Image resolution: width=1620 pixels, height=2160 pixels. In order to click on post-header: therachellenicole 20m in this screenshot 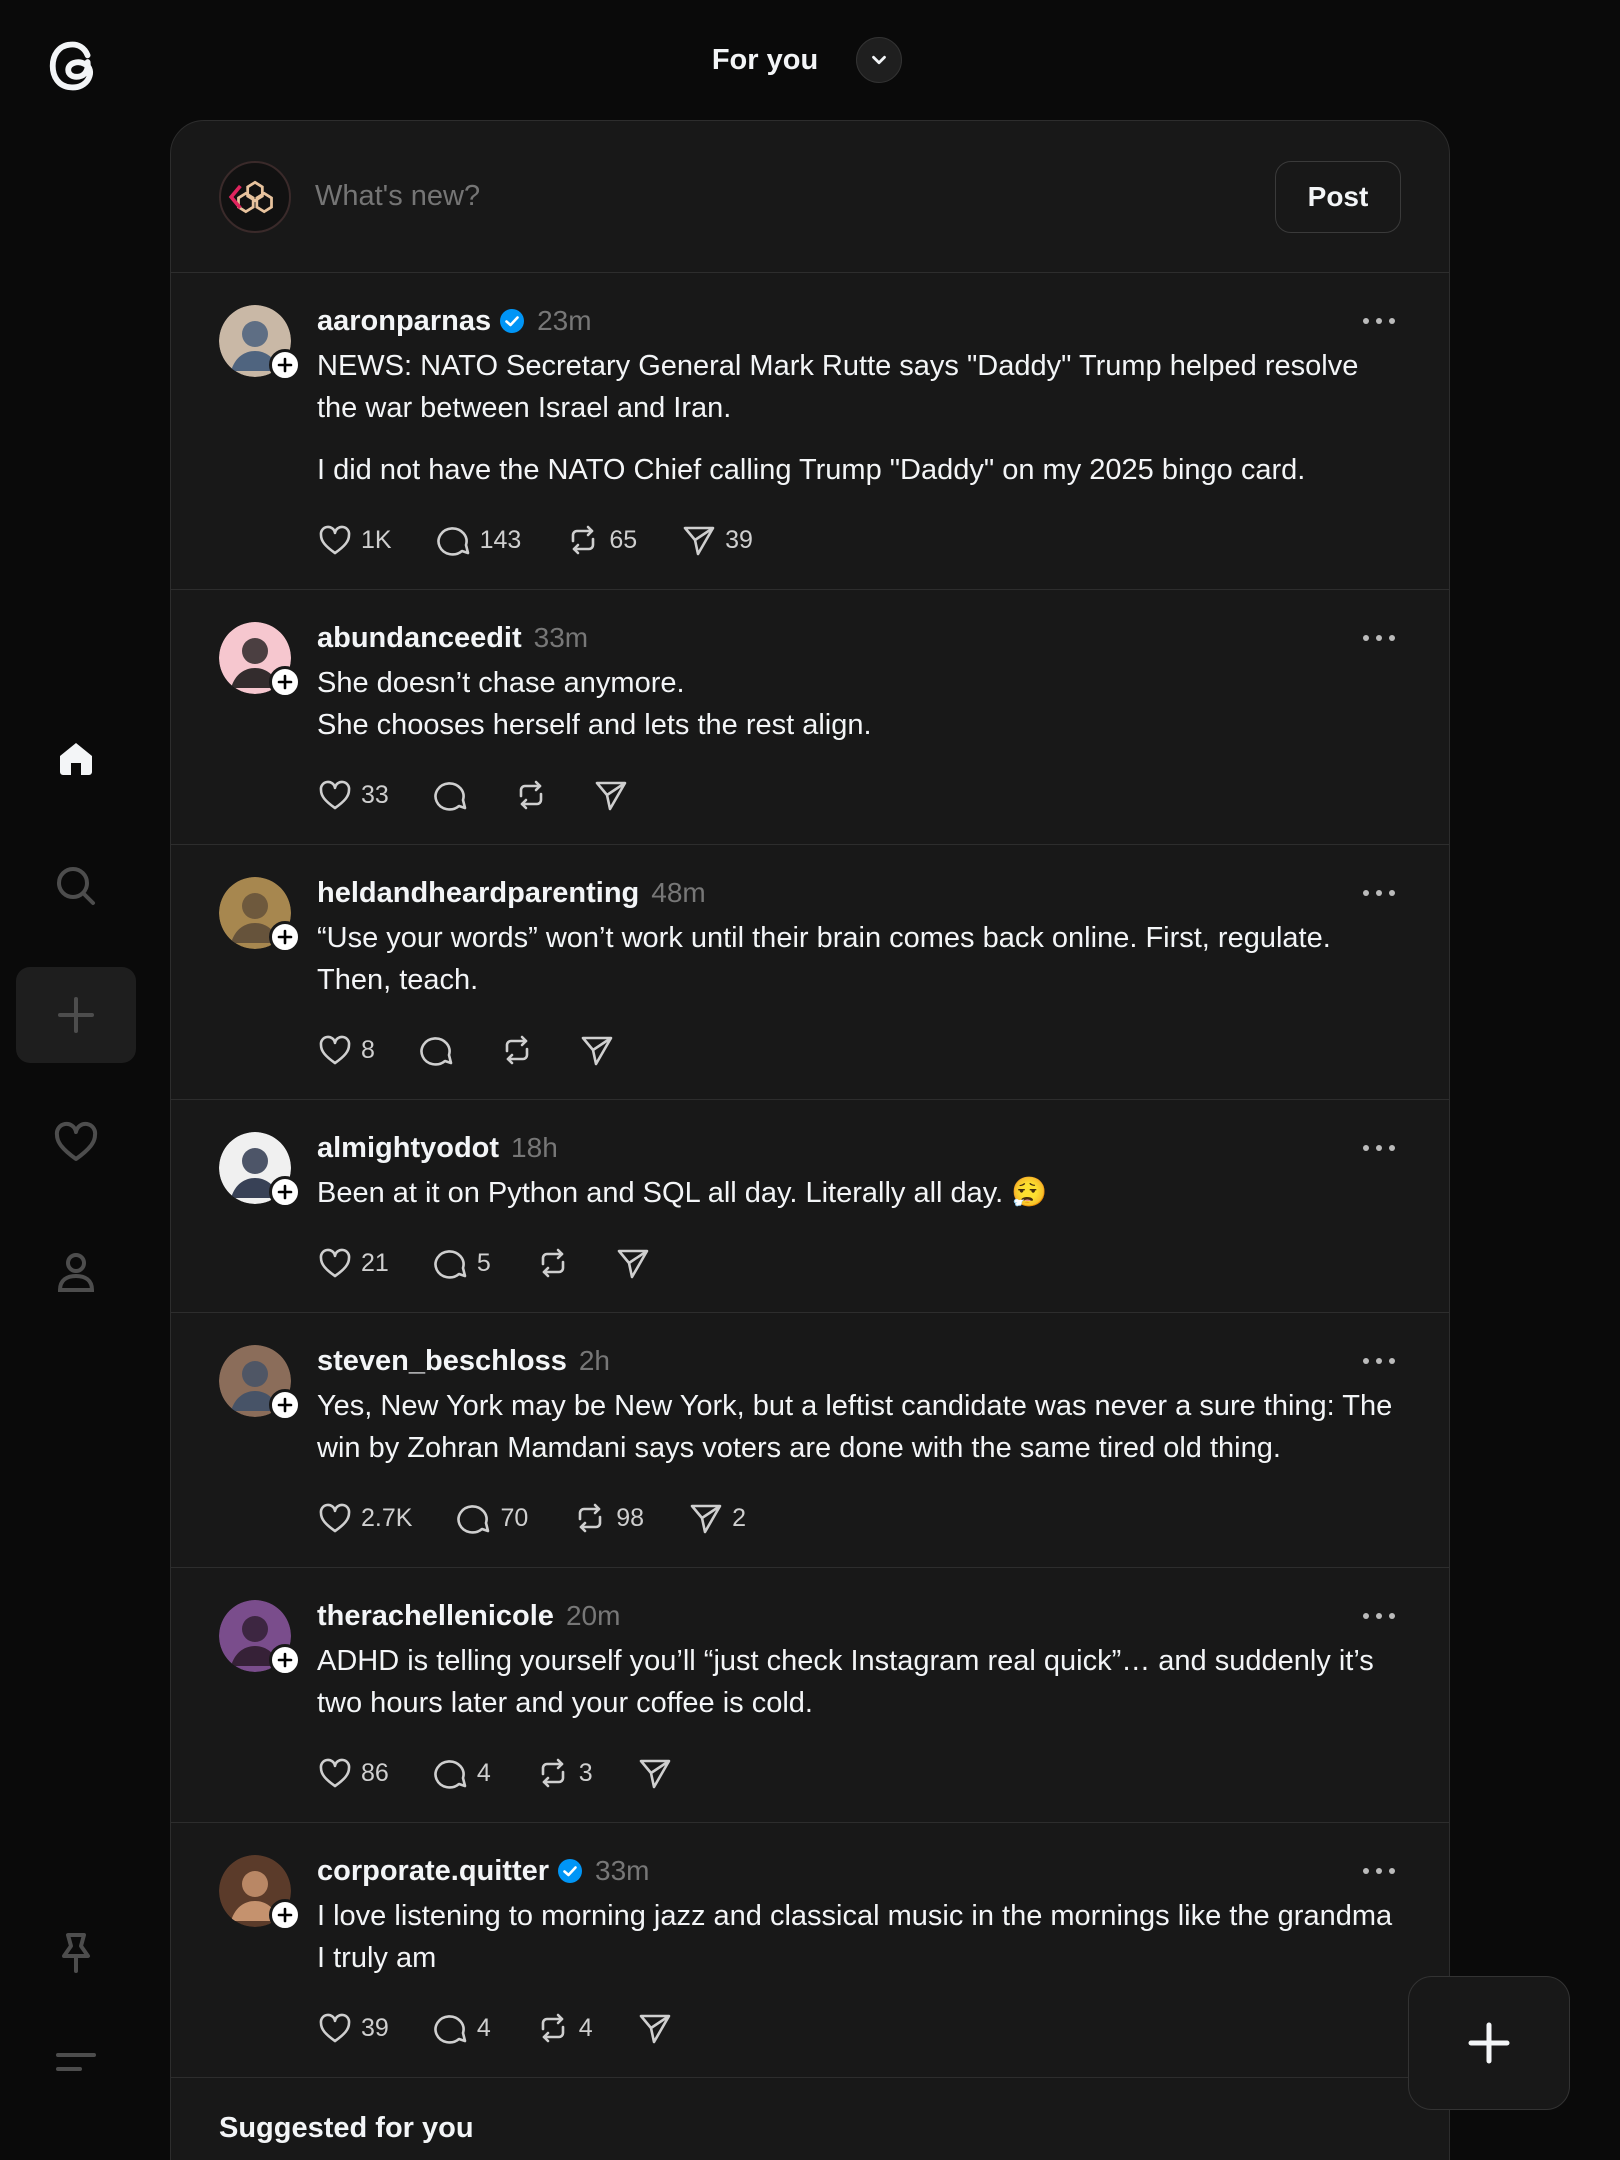, I will do `click(859, 1616)`.